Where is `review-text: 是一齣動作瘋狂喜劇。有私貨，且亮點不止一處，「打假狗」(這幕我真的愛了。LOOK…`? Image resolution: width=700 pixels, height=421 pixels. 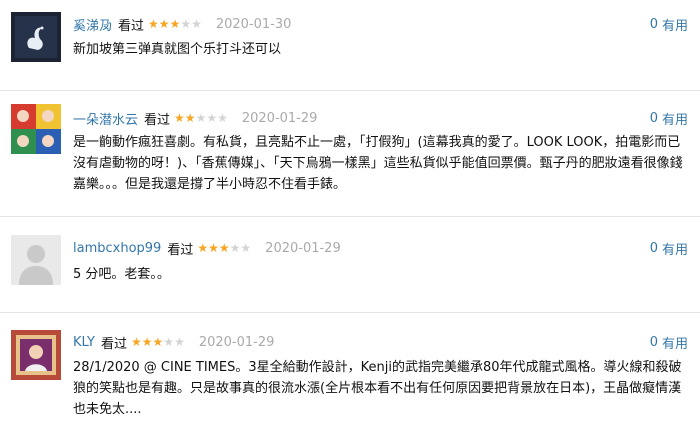 review-text: 是一齣動作瘋狂喜劇。有私貨，且亮點不止一處，「打假狗」(這幕我真的愛了。LOOK… is located at coordinates (378, 163).